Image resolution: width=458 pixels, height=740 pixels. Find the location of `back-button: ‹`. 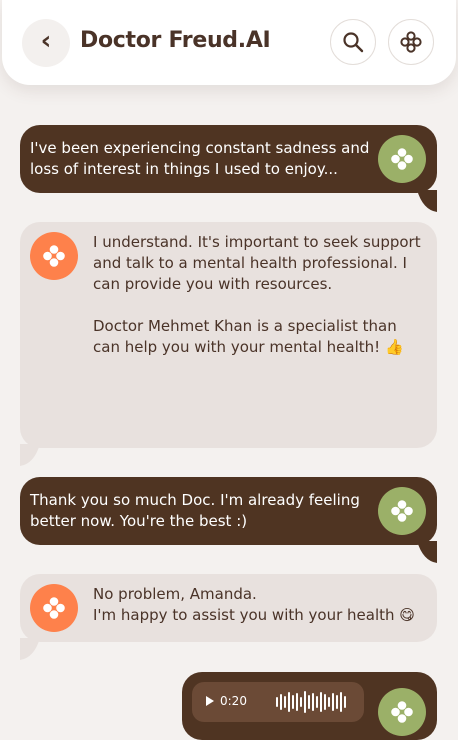

back-button: ‹ is located at coordinates (46, 43).